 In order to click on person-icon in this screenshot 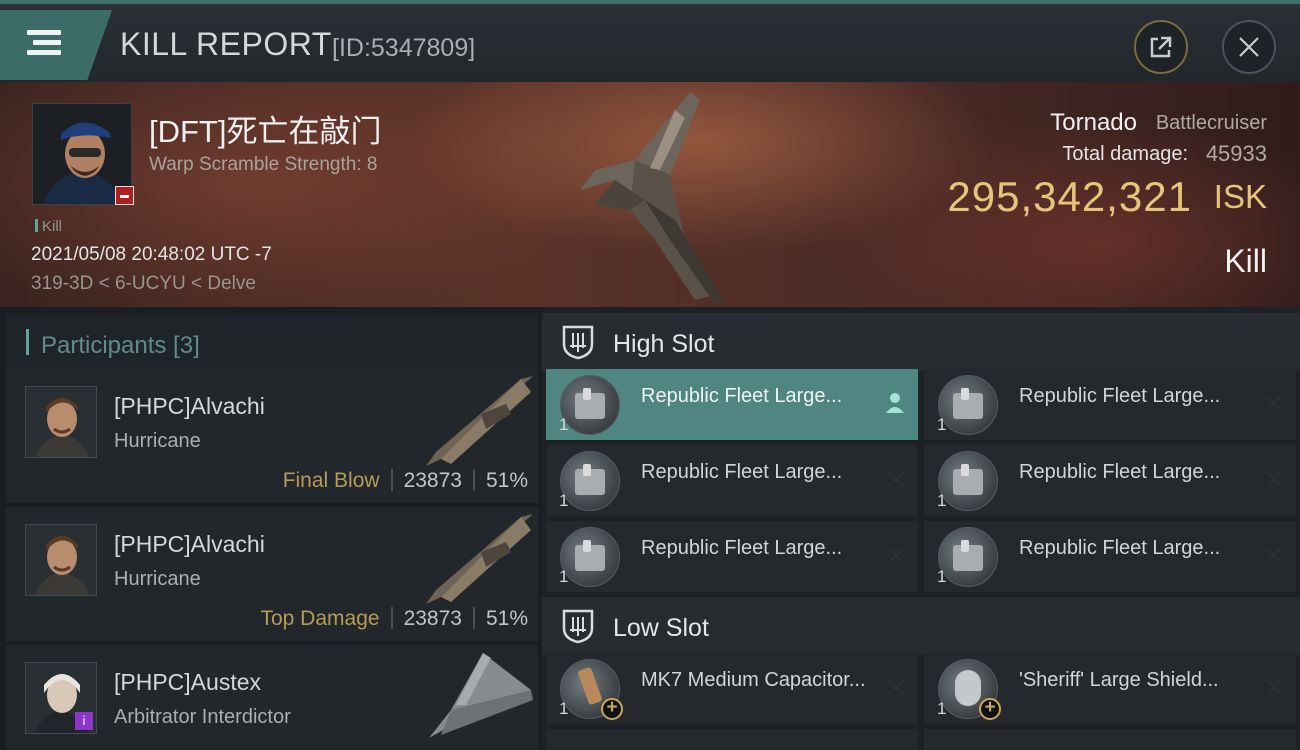, I will do `click(895, 403)`.